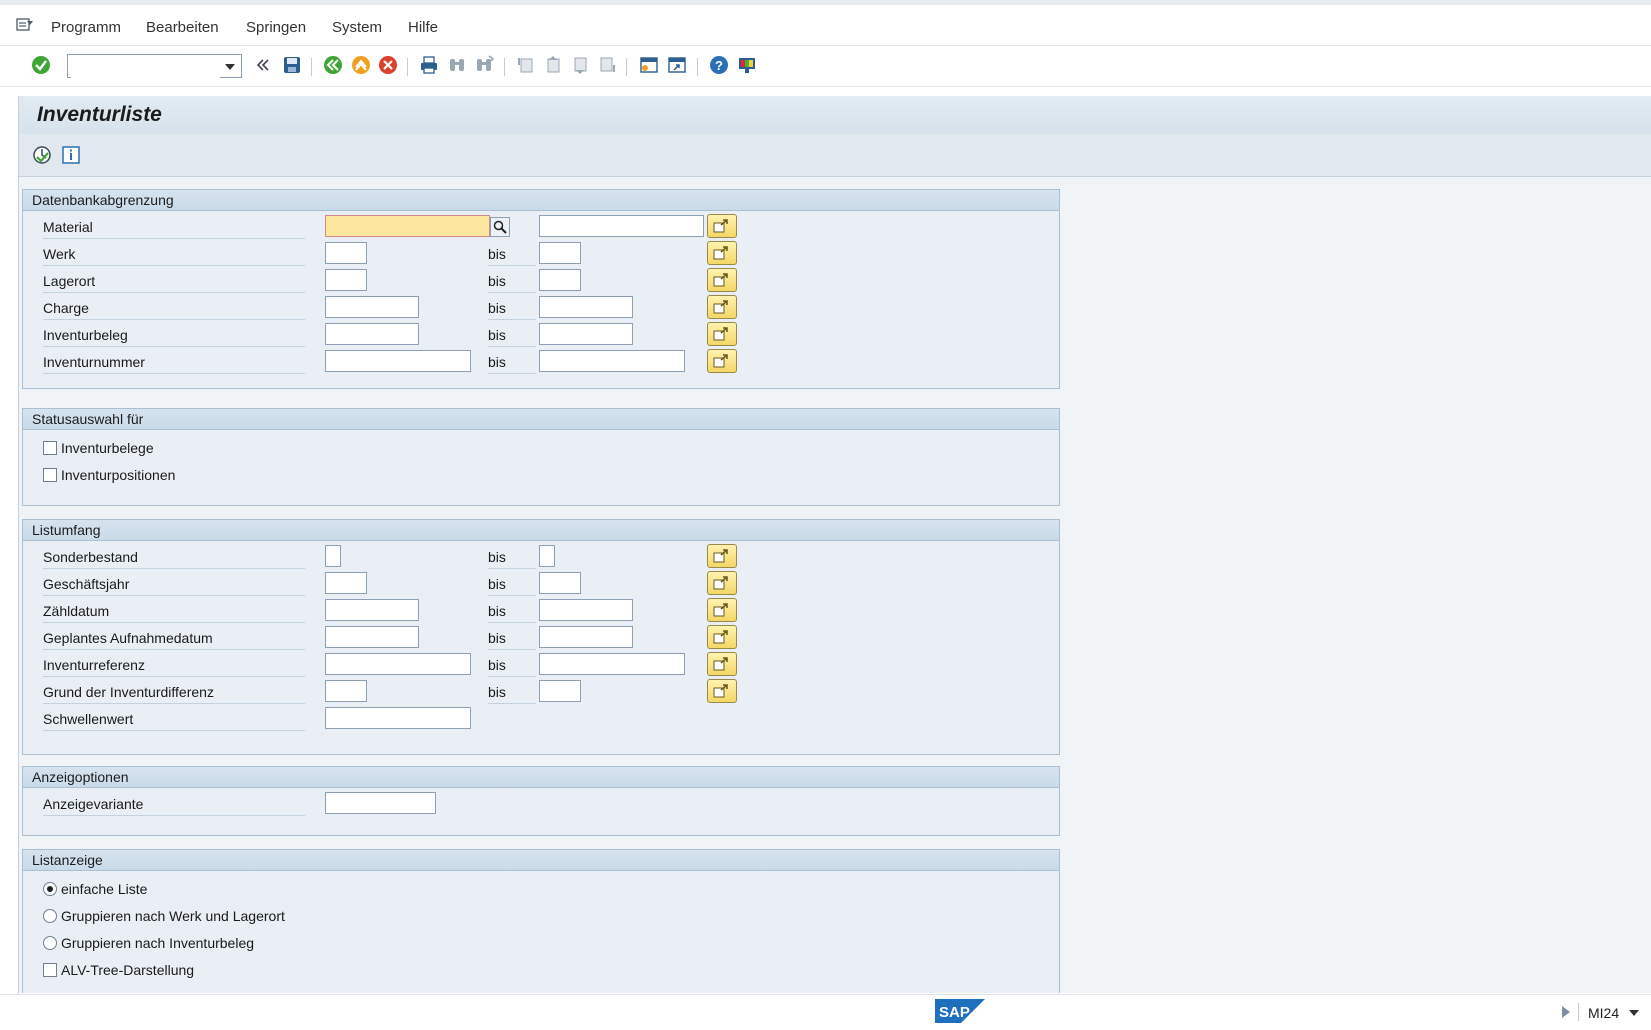  Describe the element at coordinates (346, 691) in the screenshot. I see `grund-from-input` at that location.